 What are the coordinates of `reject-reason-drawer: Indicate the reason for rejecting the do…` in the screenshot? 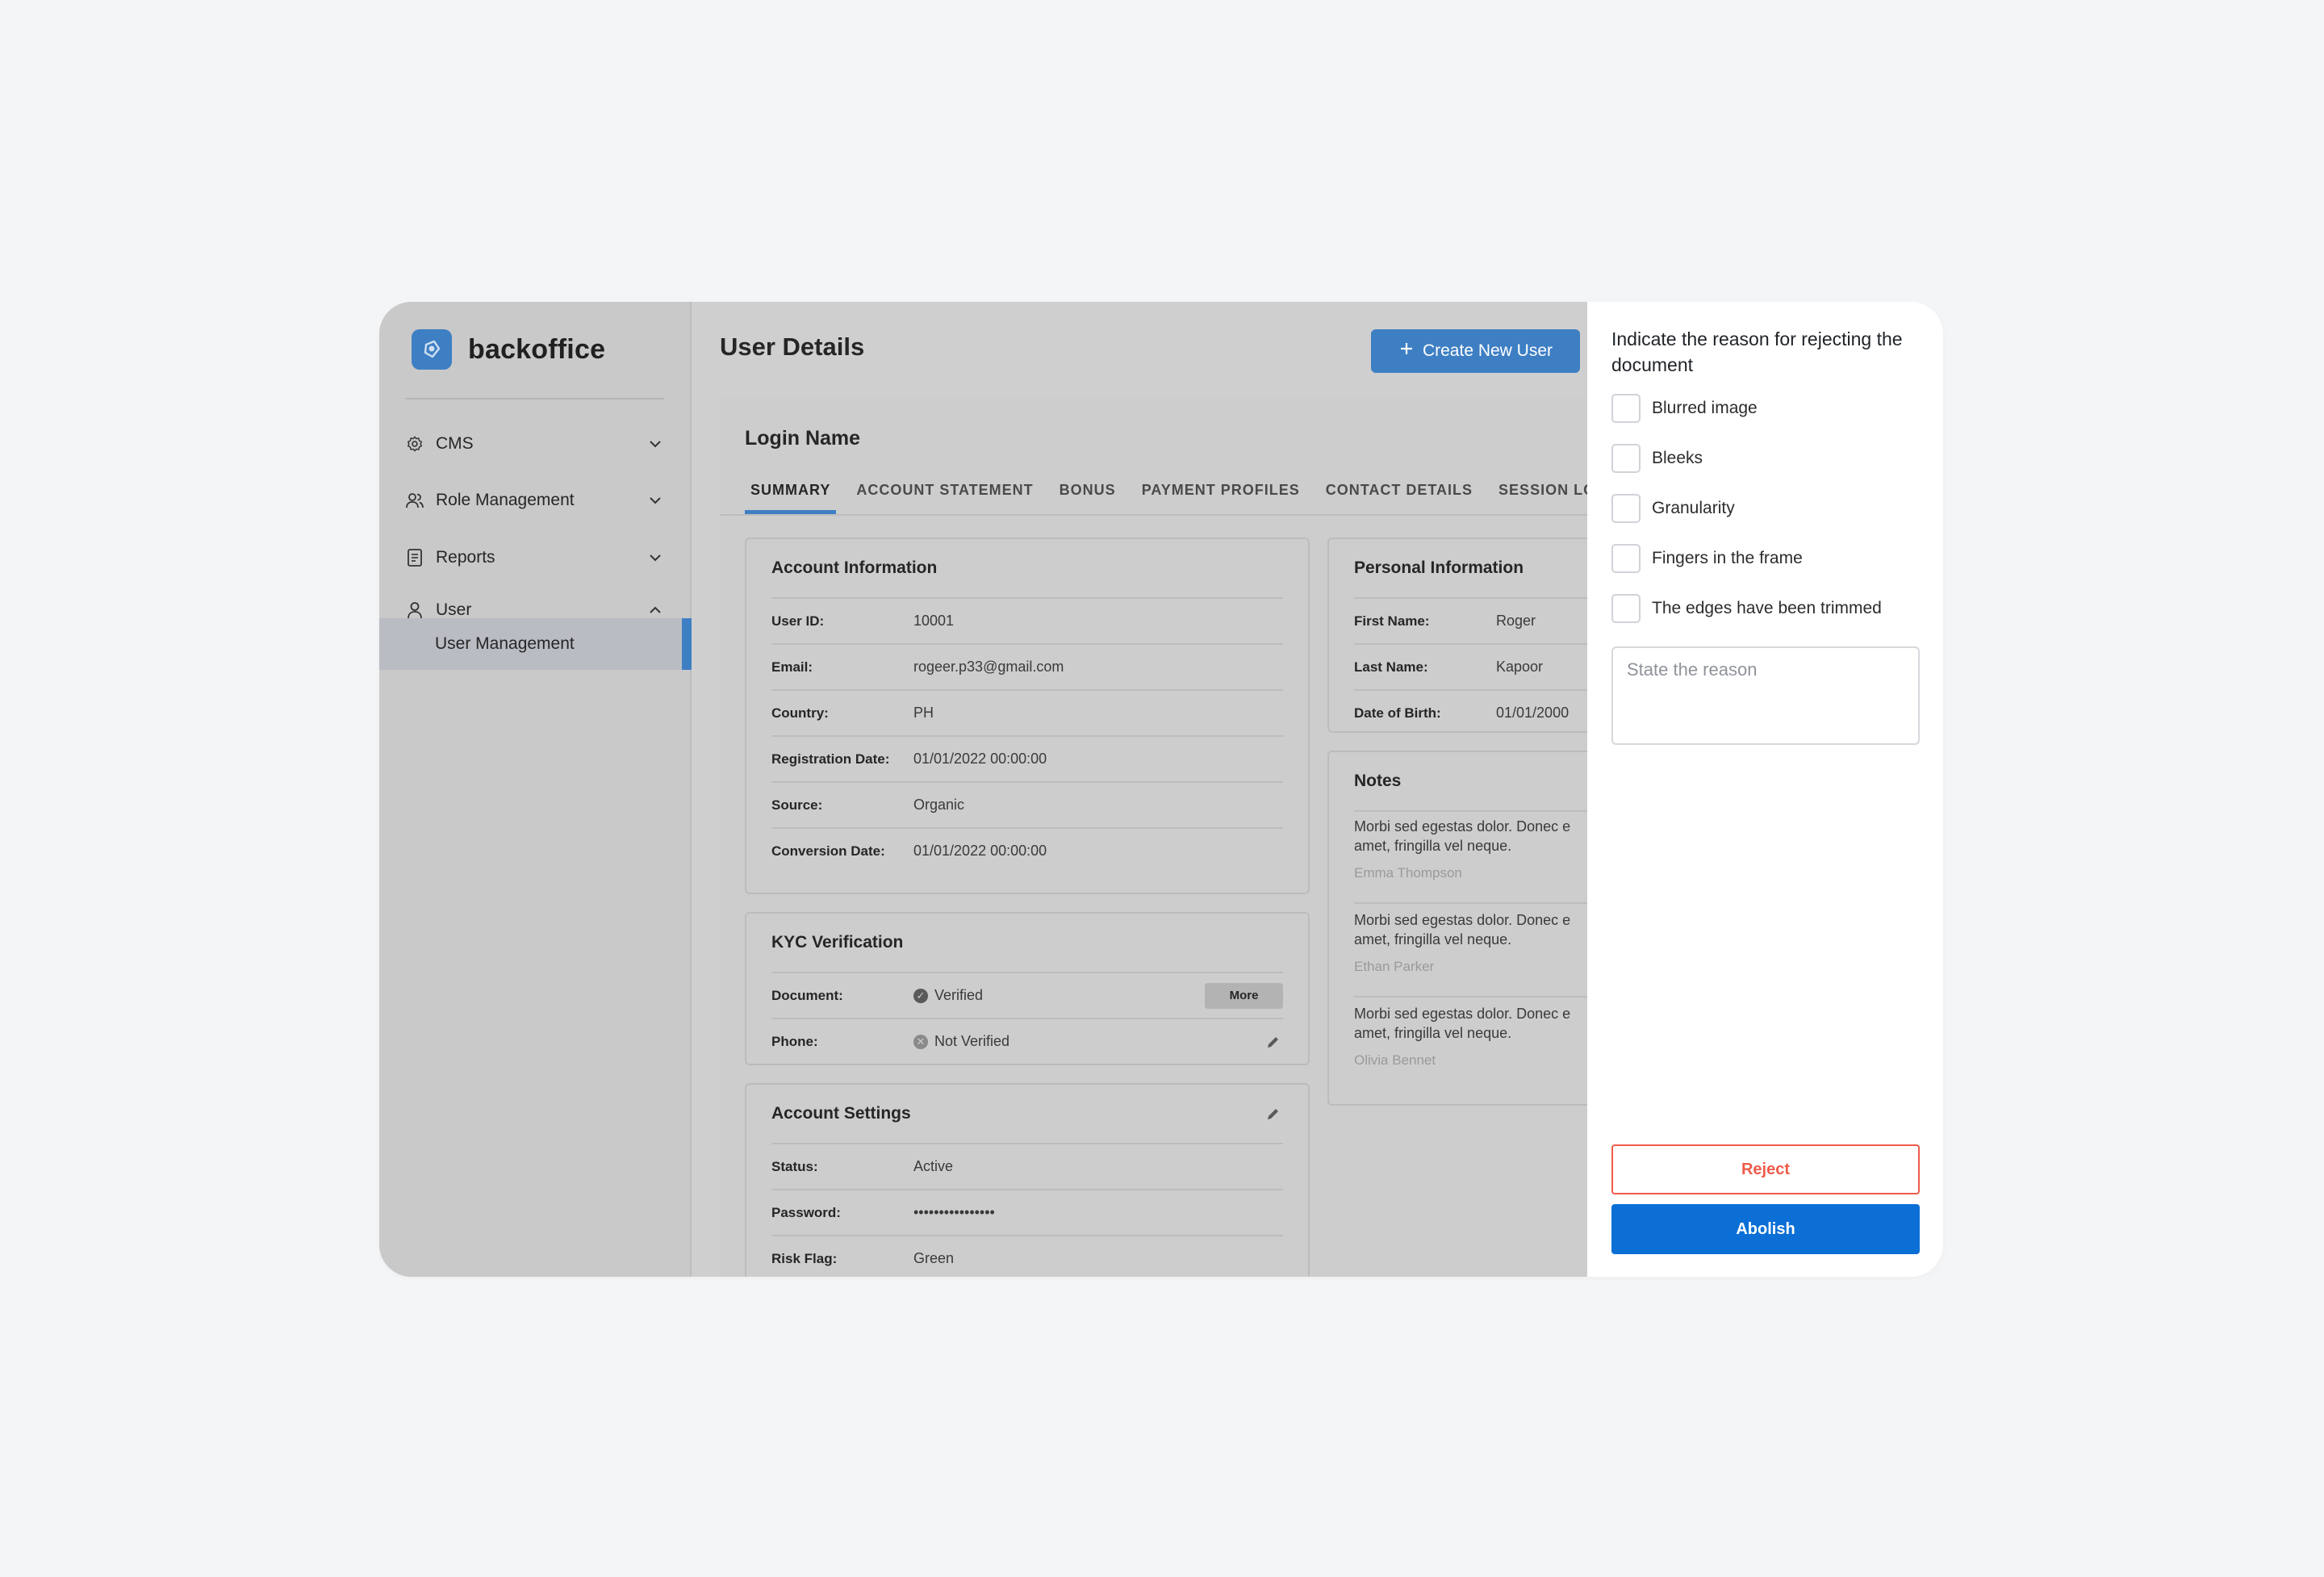 It's located at (1765, 789).